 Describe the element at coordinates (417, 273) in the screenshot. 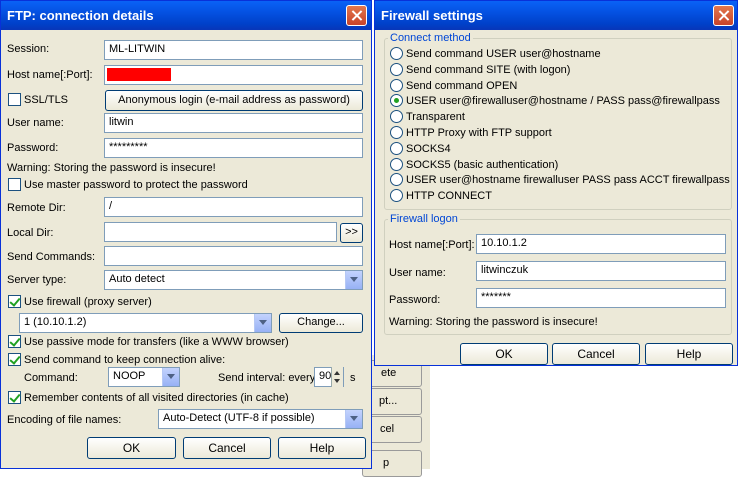

I see `firewall-user-label: User name:` at that location.